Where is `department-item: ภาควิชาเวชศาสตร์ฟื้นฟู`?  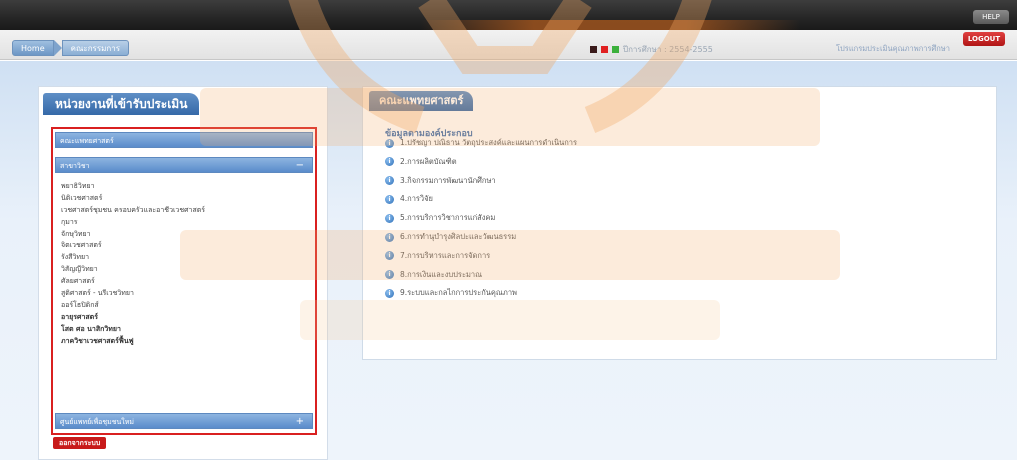
department-item: ภาควิชาเวชศาสตร์ฟื้นฟู is located at coordinates (186, 342).